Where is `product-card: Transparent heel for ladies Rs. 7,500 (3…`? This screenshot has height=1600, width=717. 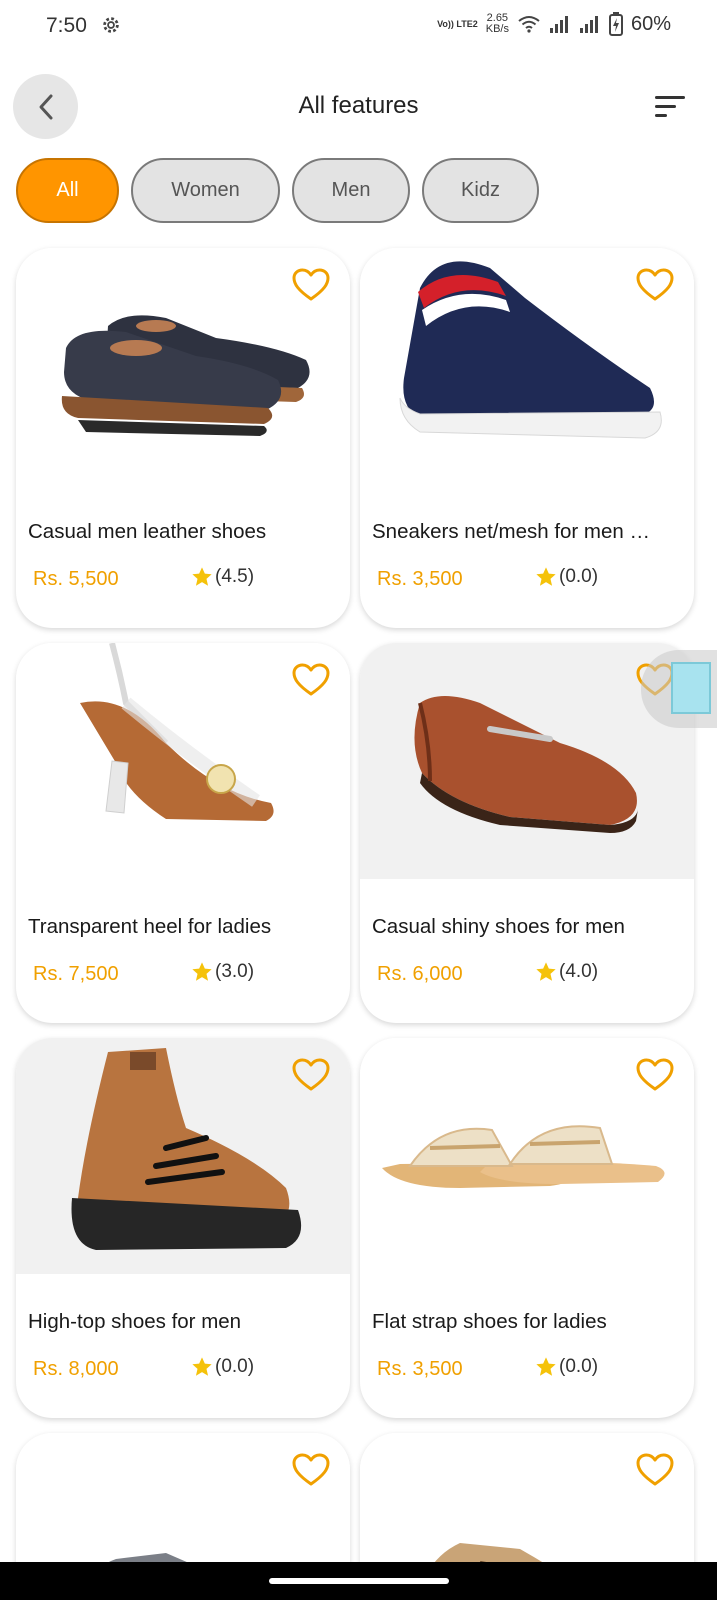 product-card: Transparent heel for ladies Rs. 7,500 (3… is located at coordinates (183, 833).